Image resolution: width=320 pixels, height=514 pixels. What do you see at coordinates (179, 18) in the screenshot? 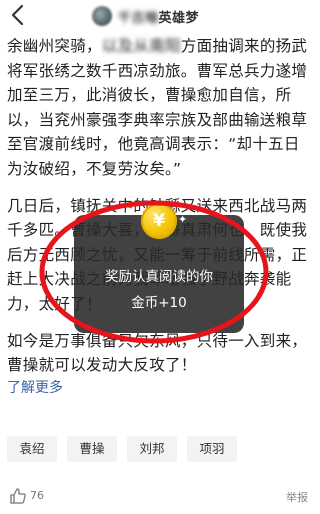
I see `author-name-visible: 英雄梦` at bounding box center [179, 18].